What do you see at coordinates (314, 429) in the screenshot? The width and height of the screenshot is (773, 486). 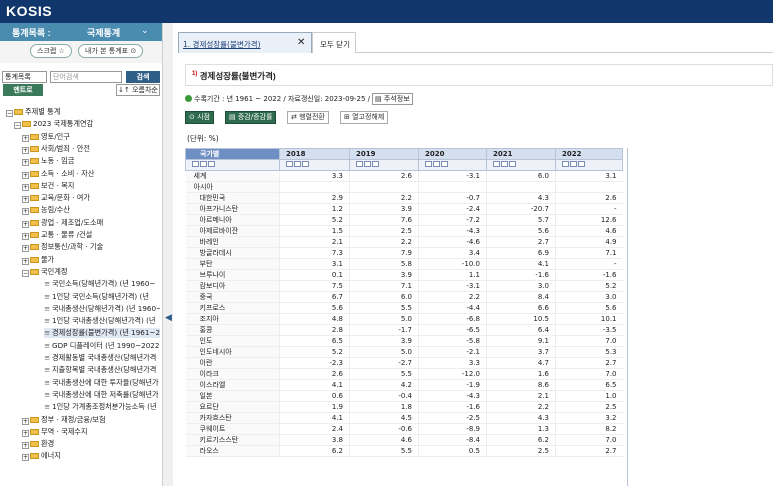 I see `value-cell: 2.4` at bounding box center [314, 429].